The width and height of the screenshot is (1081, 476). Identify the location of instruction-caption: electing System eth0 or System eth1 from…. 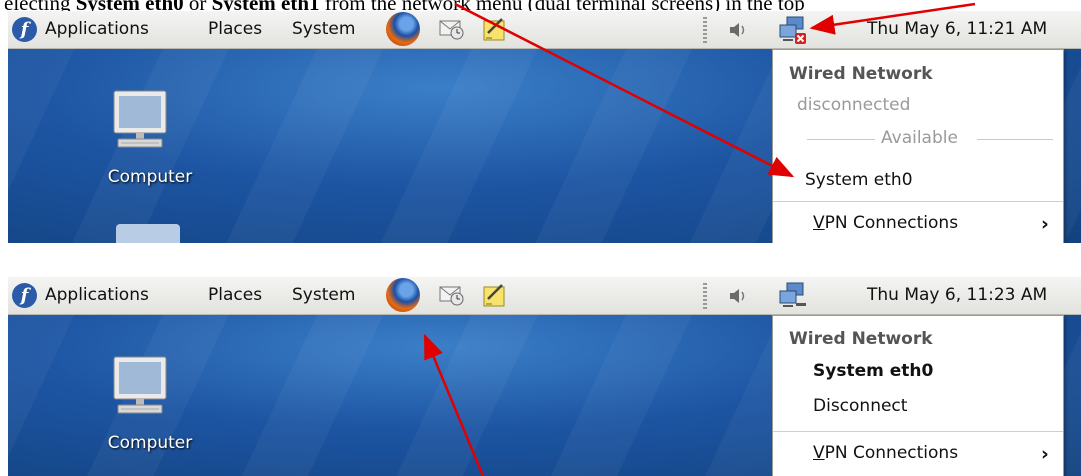
(404, 7).